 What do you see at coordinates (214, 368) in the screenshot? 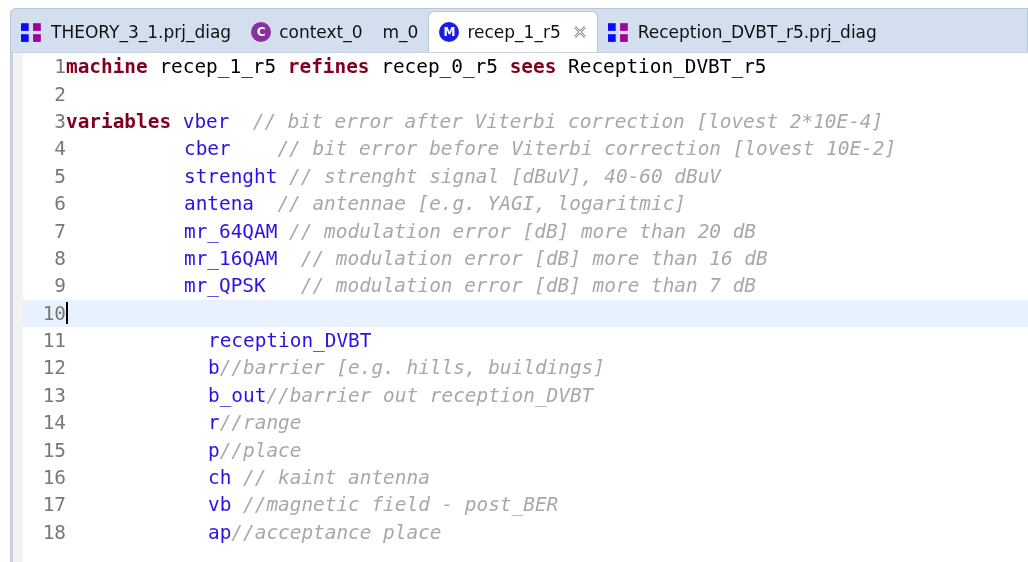
I see `identifier: b` at bounding box center [214, 368].